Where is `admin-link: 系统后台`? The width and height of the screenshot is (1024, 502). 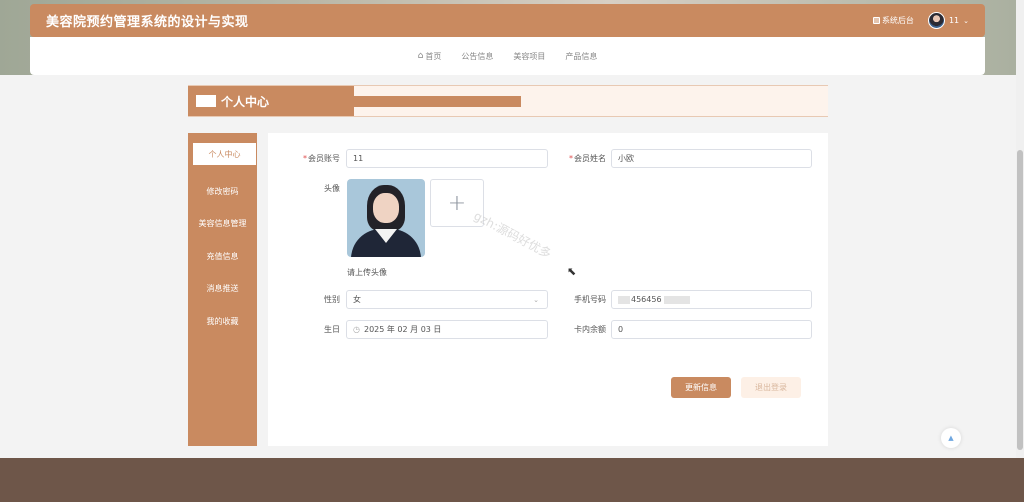
admin-link: 系统后台 is located at coordinates (893, 20).